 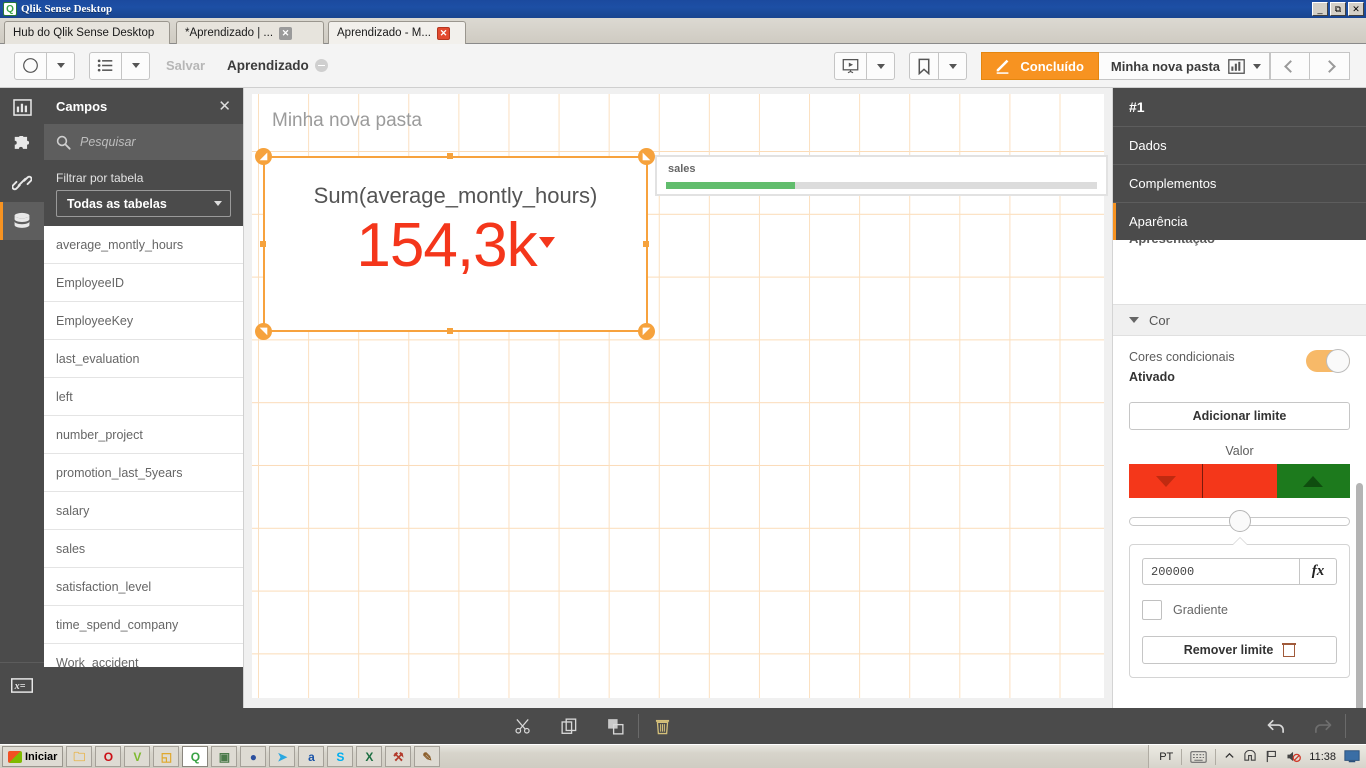 I want to click on taskbar-app-excel: X, so click(x=369, y=756).